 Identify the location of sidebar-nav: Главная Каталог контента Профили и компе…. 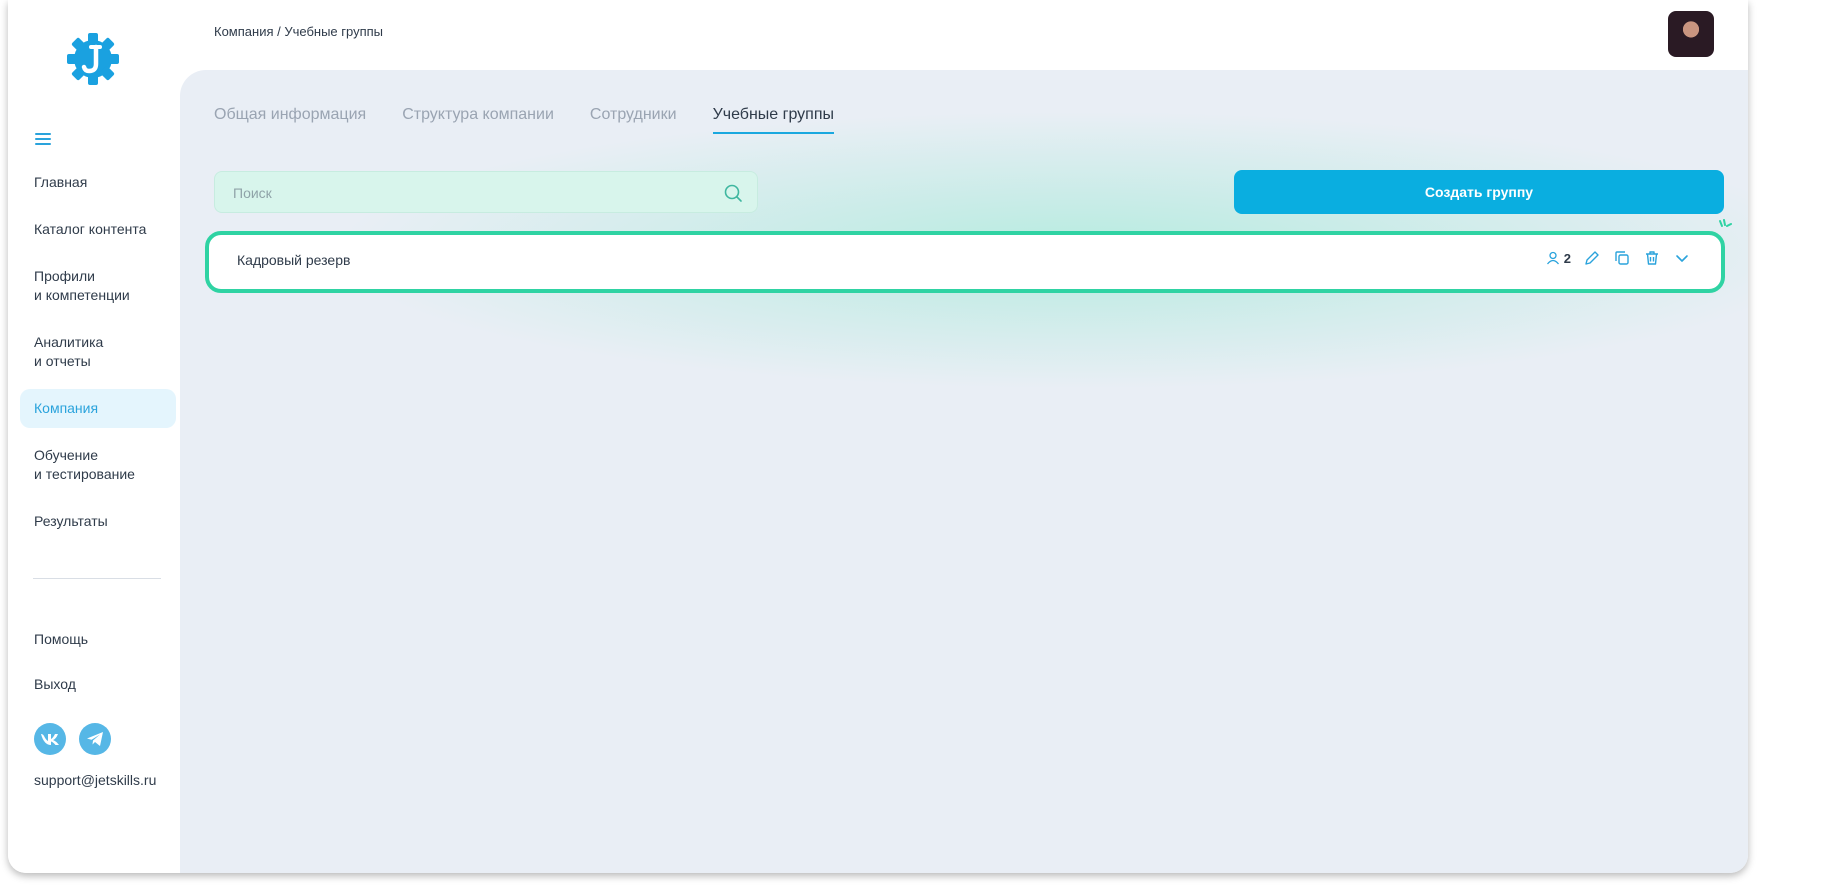
(98, 356).